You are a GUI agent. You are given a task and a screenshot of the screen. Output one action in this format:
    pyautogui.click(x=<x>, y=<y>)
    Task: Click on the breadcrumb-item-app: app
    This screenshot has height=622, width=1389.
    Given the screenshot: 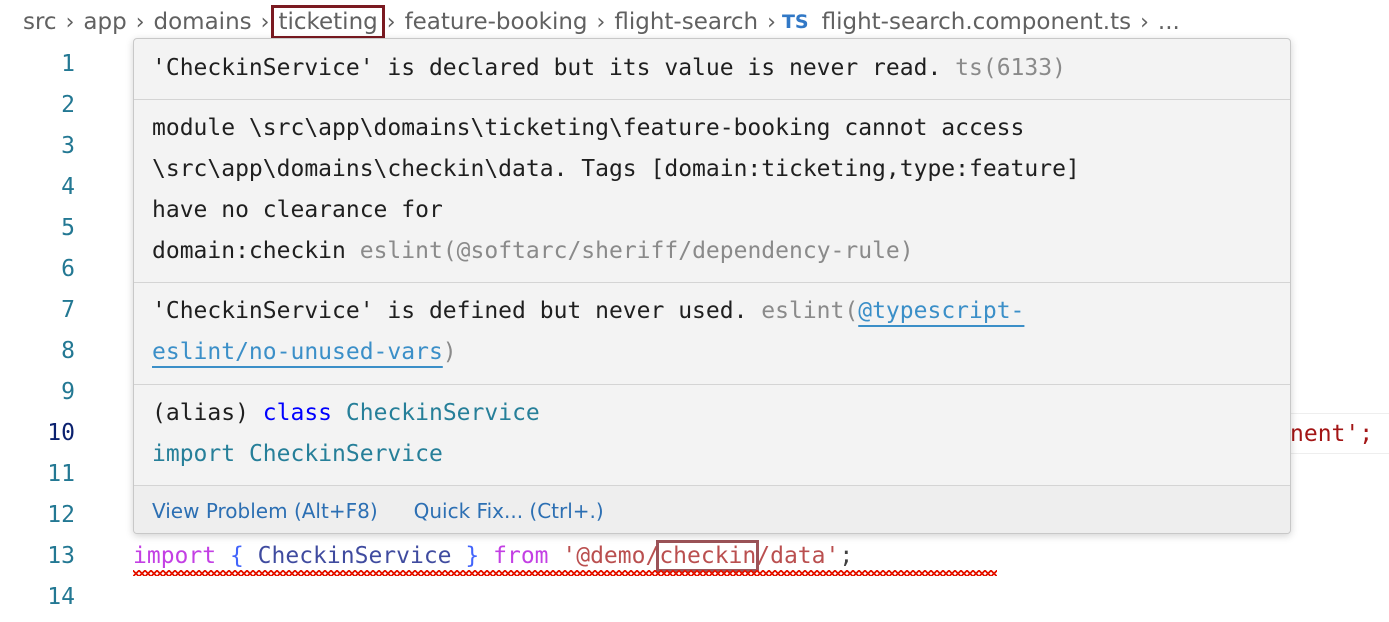 What is the action you would take?
    pyautogui.click(x=104, y=22)
    